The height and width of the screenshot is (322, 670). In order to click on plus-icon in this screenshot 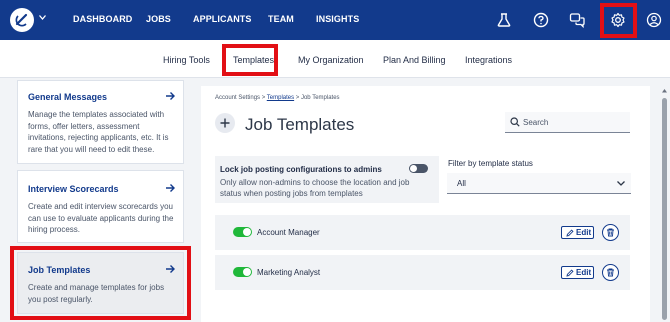, I will do `click(225, 123)`.